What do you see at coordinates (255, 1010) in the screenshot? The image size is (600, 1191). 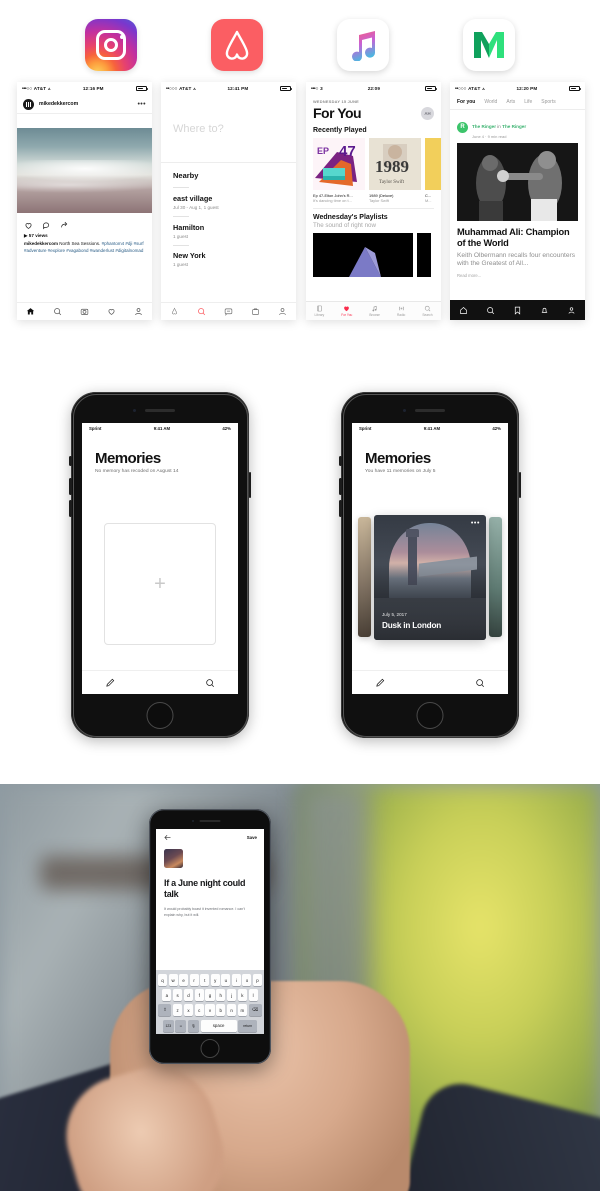 I see `backspace-key: ⌫` at bounding box center [255, 1010].